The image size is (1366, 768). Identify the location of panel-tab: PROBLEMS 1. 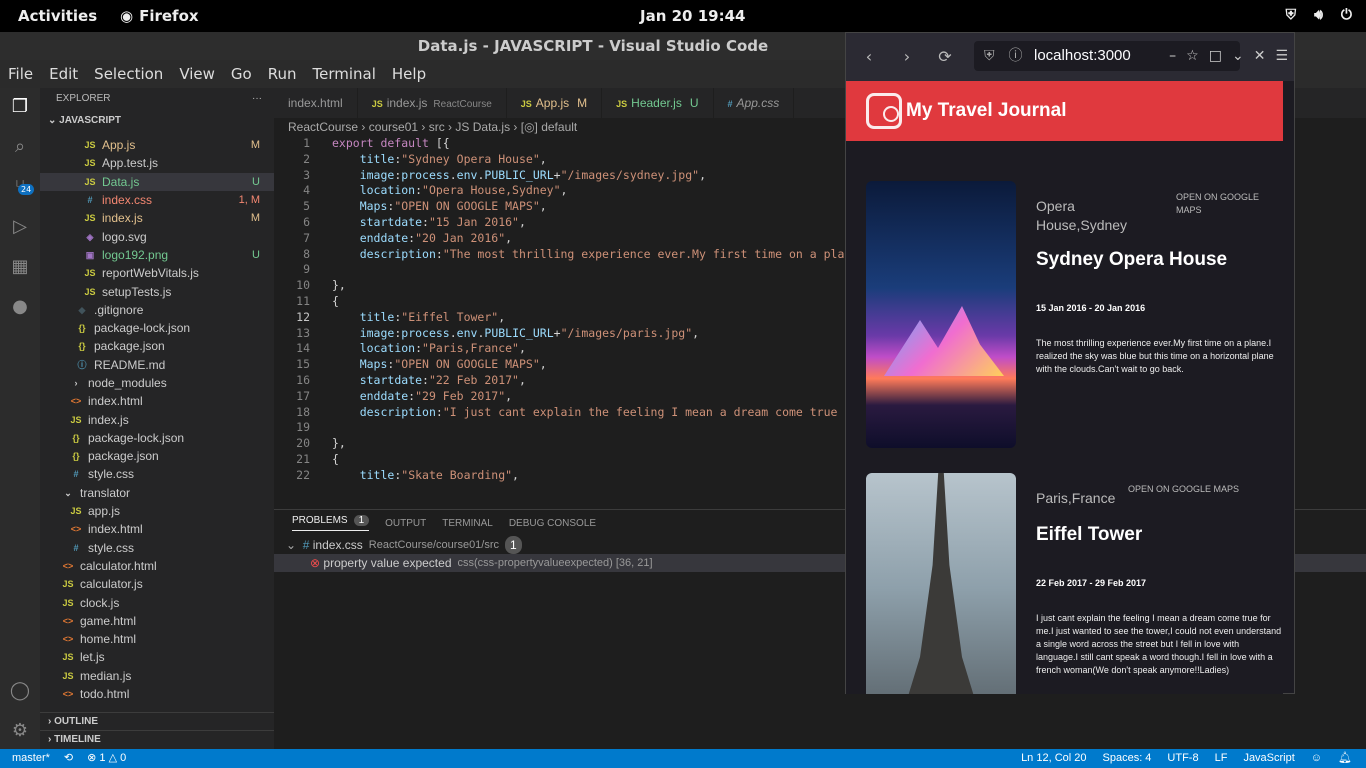
(331, 523).